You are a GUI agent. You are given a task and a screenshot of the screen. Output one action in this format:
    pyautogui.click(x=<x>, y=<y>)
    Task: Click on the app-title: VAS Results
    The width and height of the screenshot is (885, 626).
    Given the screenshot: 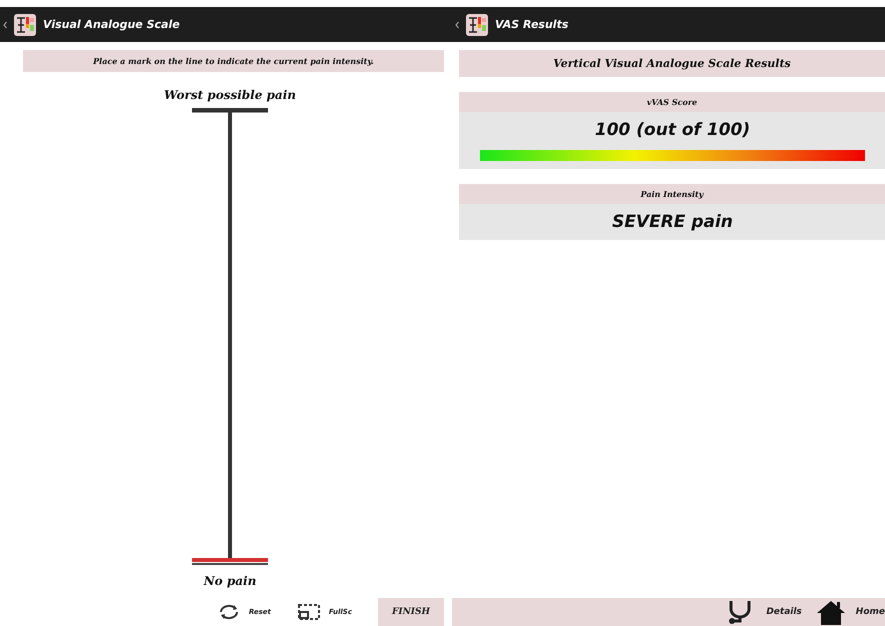 What is the action you would take?
    pyautogui.click(x=531, y=24)
    